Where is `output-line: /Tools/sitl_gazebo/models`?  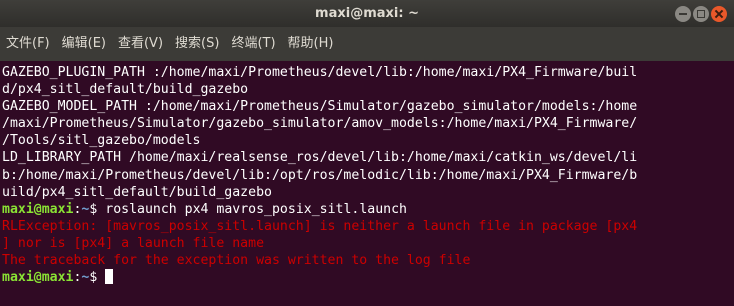 output-line: /Tools/sitl_gazebo/models is located at coordinates (101, 141).